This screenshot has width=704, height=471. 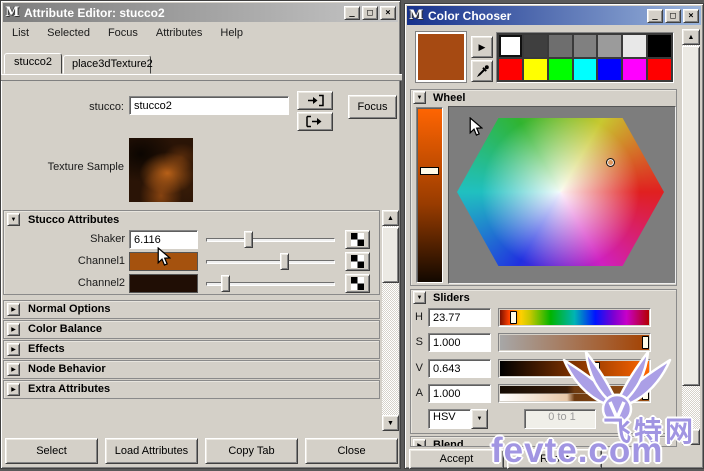 What do you see at coordinates (390, 320) in the screenshot?
I see `attribute-editor-scrollbar: ▲ ▼` at bounding box center [390, 320].